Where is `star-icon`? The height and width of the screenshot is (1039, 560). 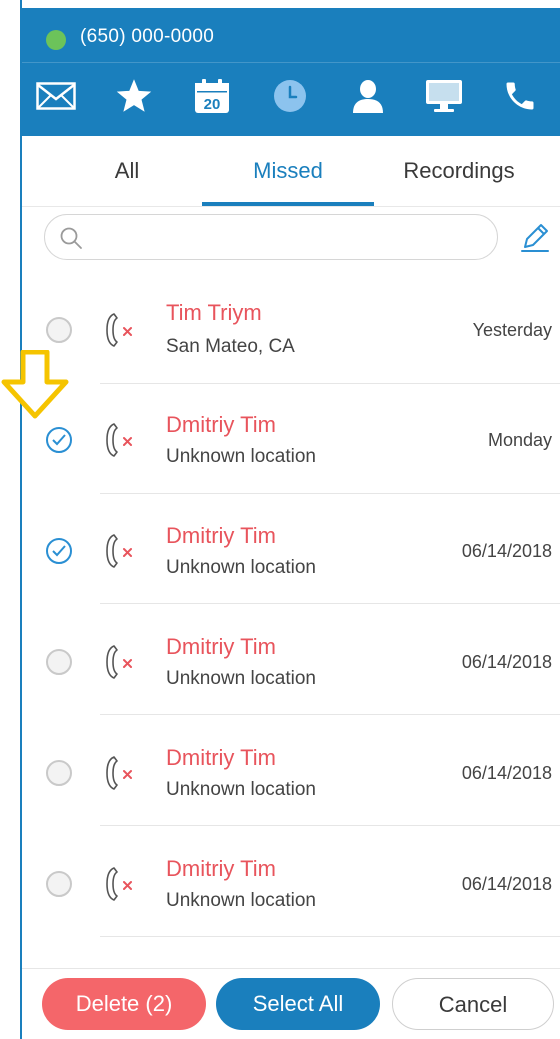
star-icon is located at coordinates (134, 96).